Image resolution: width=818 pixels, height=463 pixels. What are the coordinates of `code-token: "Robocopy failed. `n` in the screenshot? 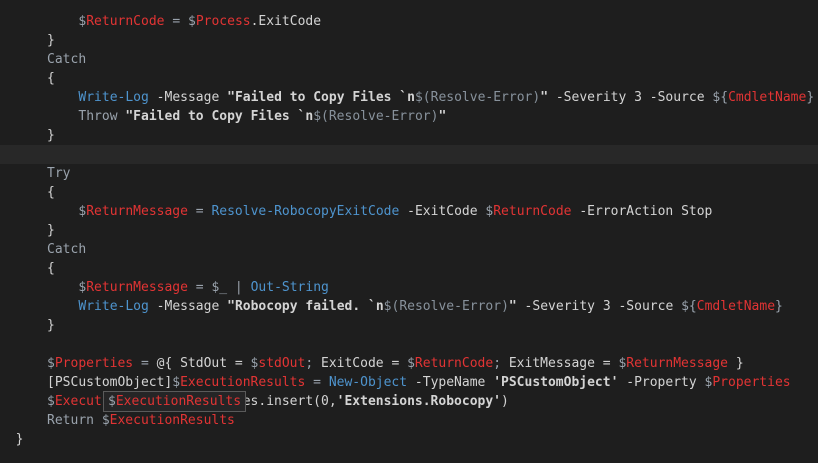 It's located at (305, 306).